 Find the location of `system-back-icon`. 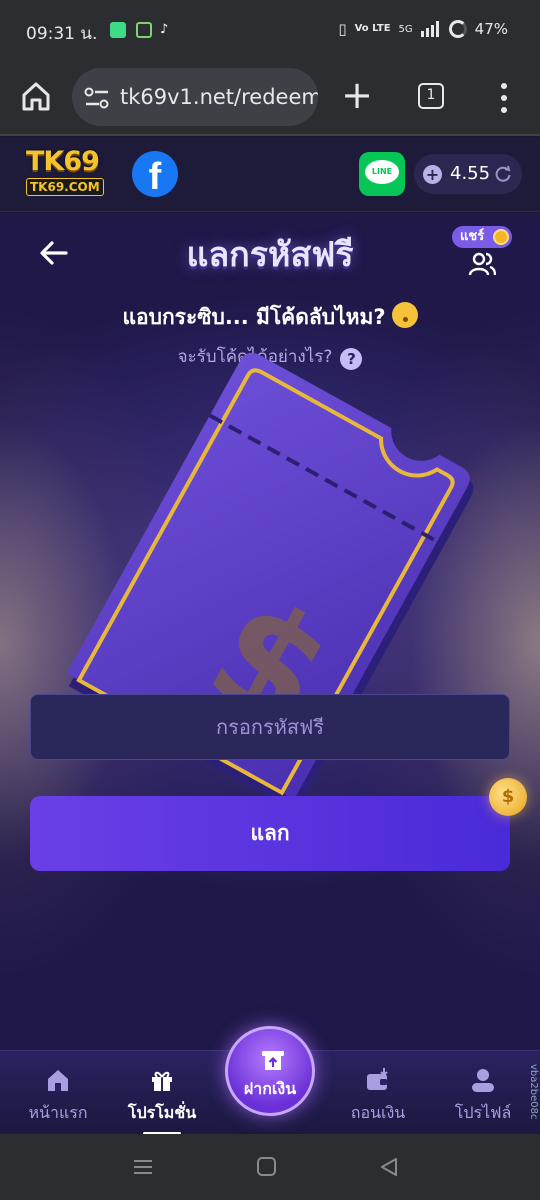

system-back-icon is located at coordinates (389, 1167).